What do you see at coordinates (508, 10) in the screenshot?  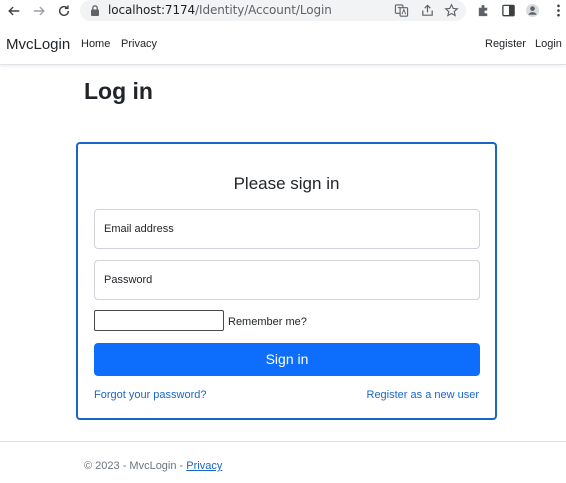 I see `side-panel-icon` at bounding box center [508, 10].